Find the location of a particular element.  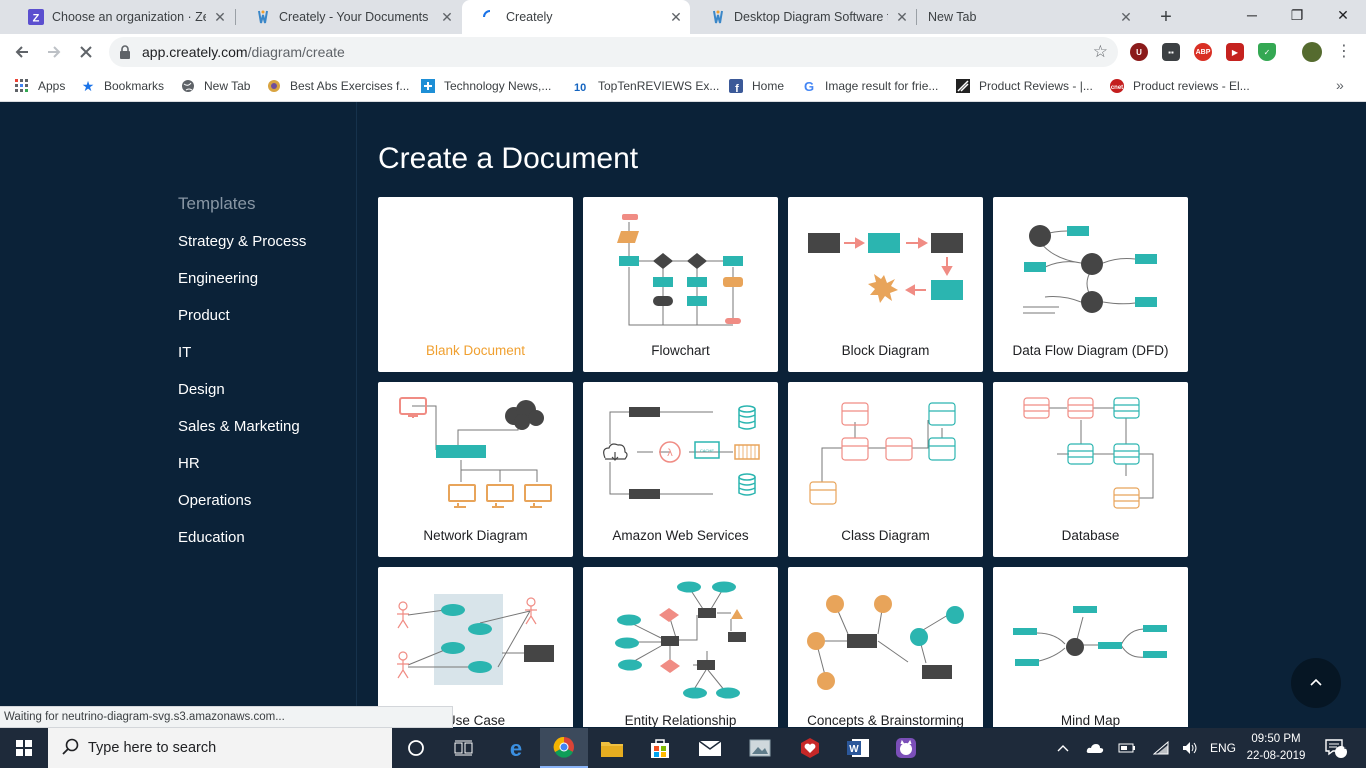

taskbar-store is located at coordinates (660, 748).